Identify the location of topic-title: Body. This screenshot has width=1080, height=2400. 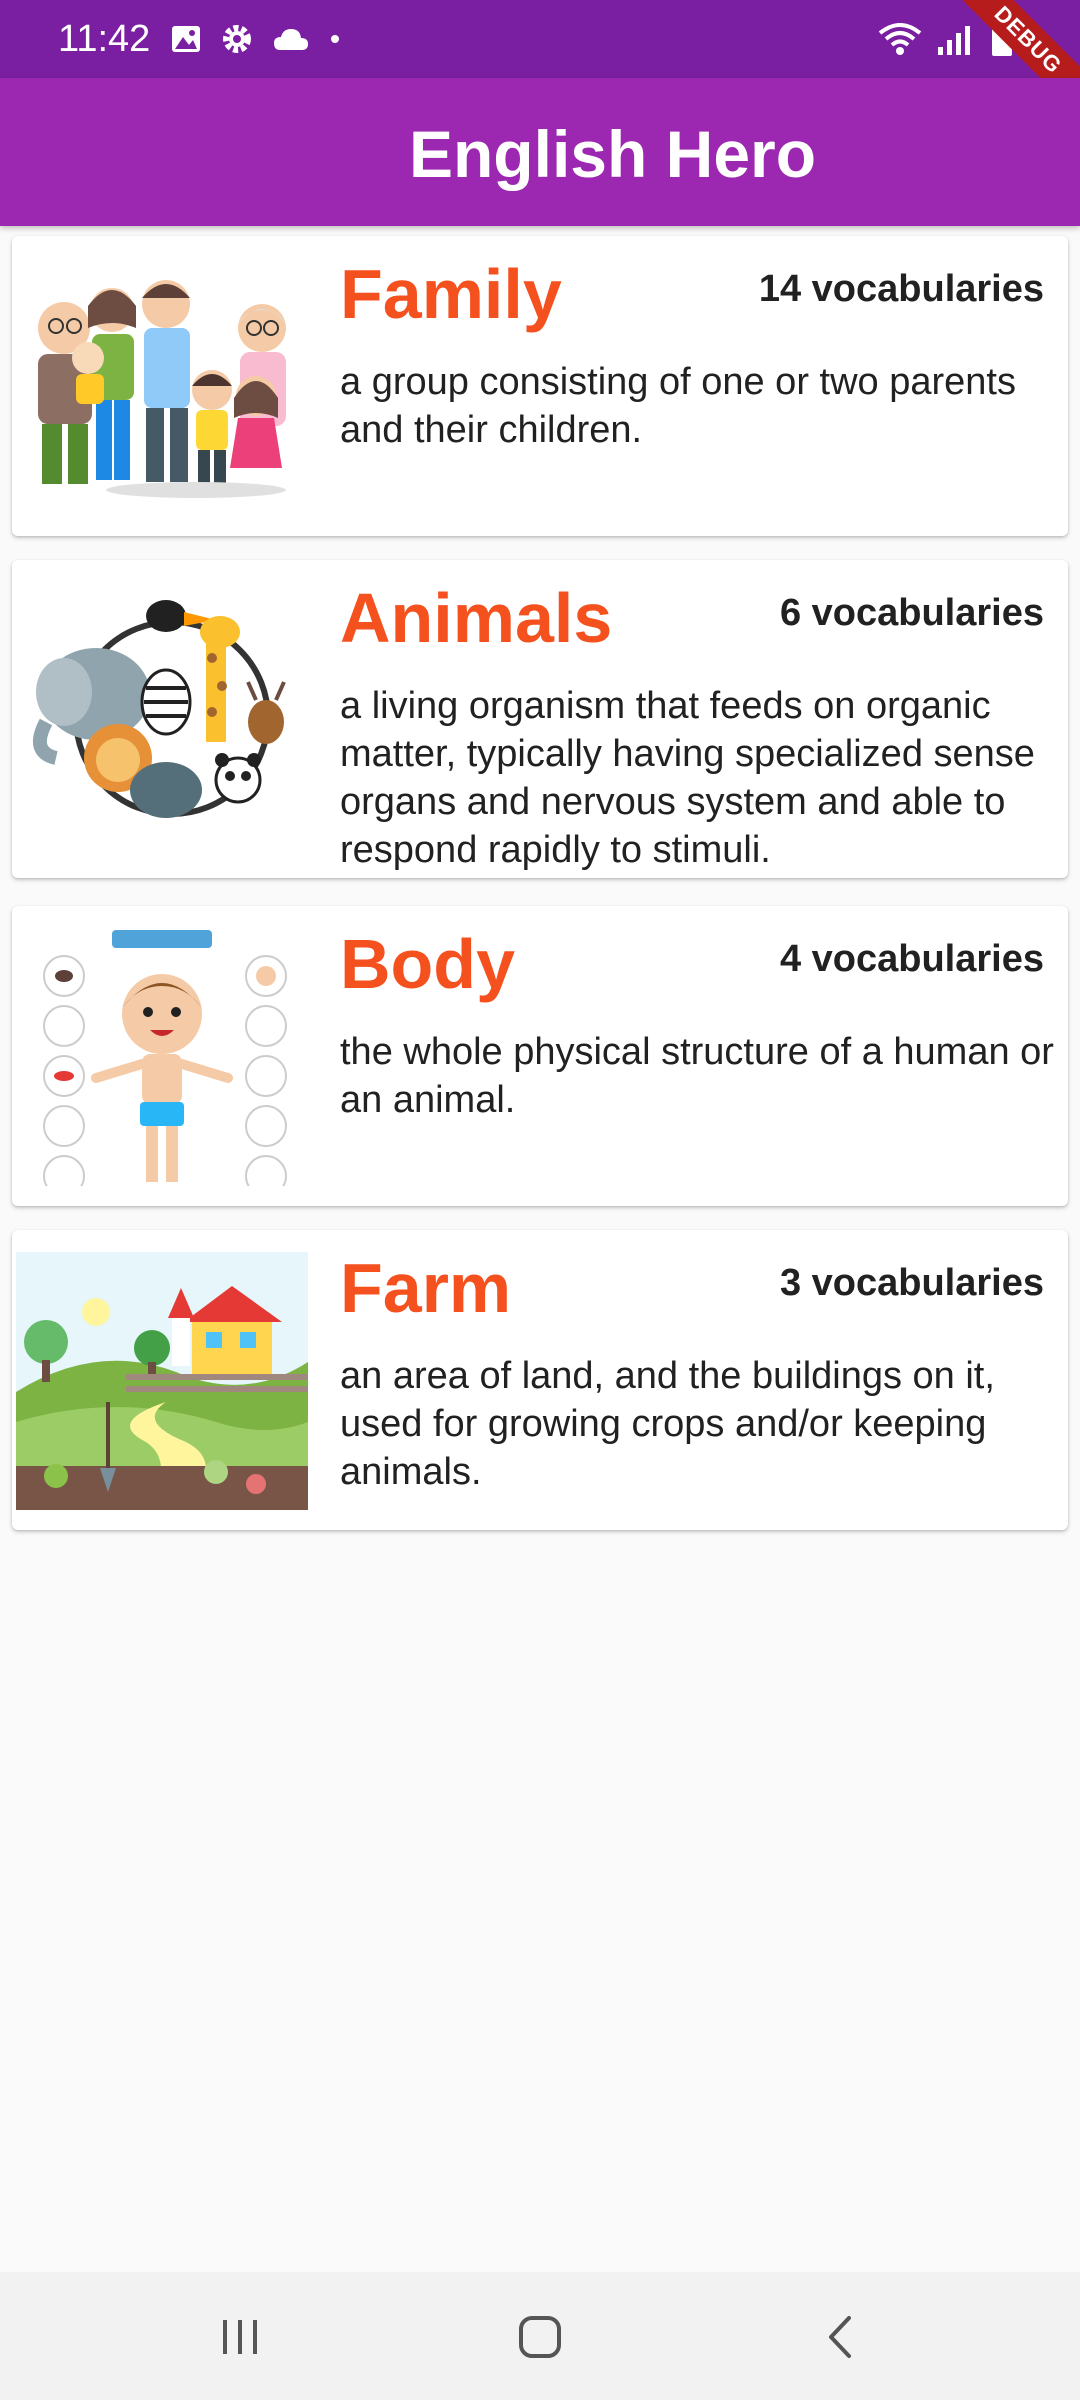
(427, 964).